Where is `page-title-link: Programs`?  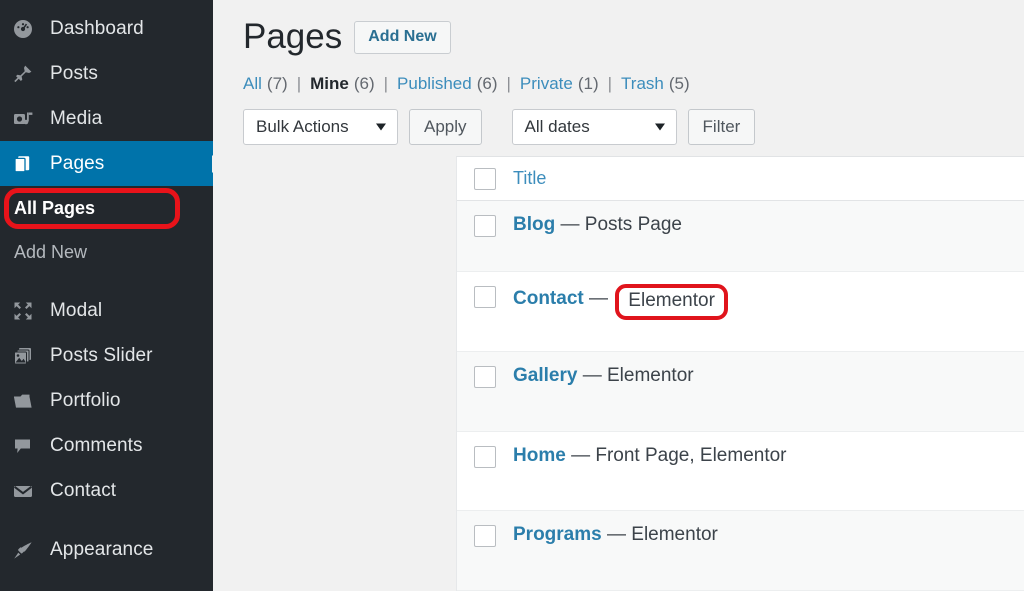
page-title-link: Programs is located at coordinates (557, 534).